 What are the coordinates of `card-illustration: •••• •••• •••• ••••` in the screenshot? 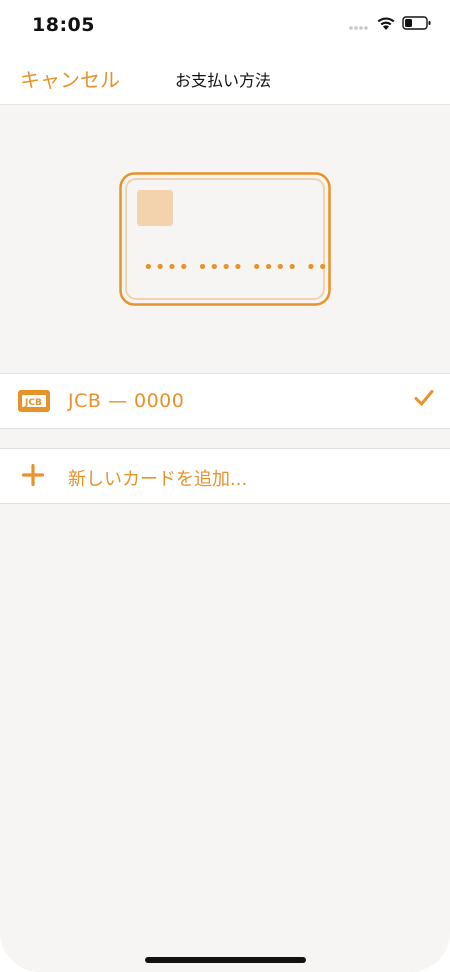 It's located at (235, 241).